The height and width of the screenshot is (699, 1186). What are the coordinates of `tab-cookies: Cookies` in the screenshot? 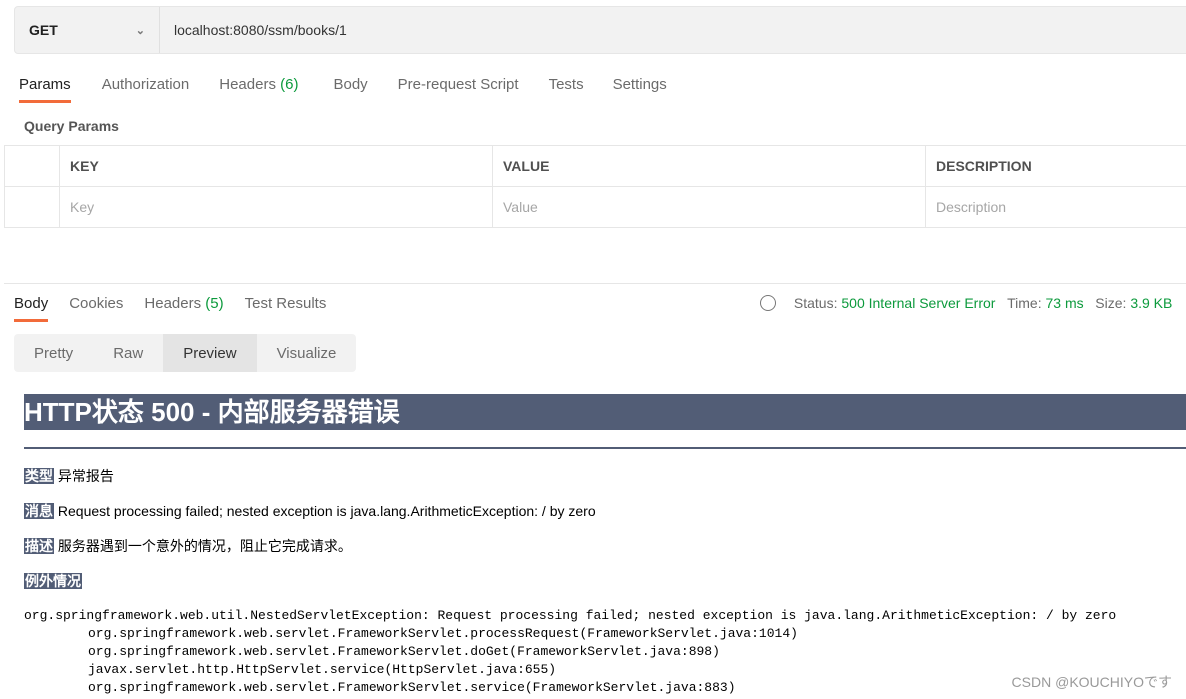 It's located at (96, 308).